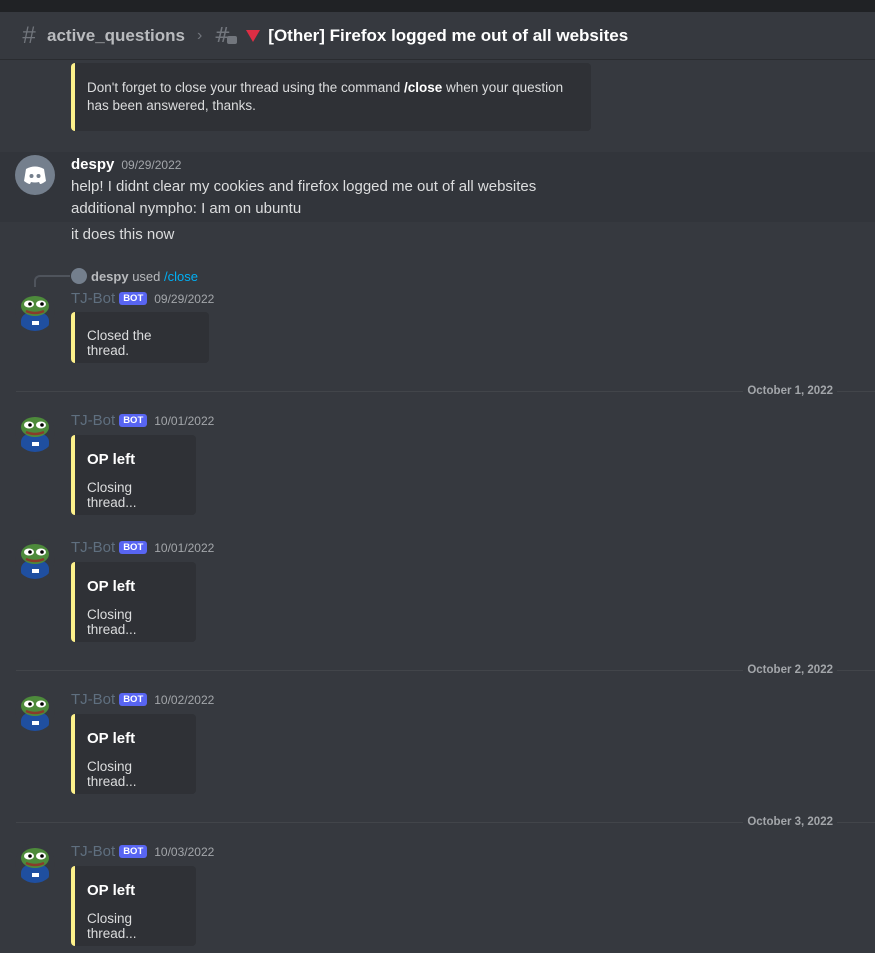 The height and width of the screenshot is (953, 875). What do you see at coordinates (437, 6) in the screenshot?
I see `window-top-bar` at bounding box center [437, 6].